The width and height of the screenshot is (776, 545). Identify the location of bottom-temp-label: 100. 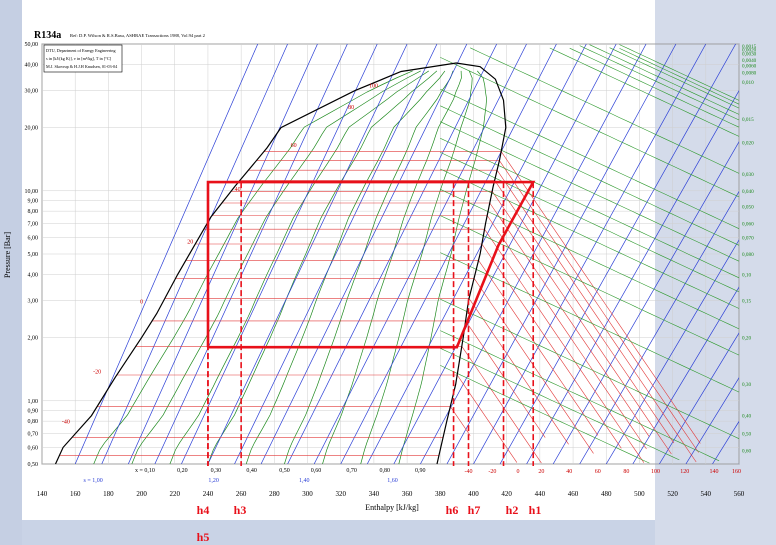
(655, 472).